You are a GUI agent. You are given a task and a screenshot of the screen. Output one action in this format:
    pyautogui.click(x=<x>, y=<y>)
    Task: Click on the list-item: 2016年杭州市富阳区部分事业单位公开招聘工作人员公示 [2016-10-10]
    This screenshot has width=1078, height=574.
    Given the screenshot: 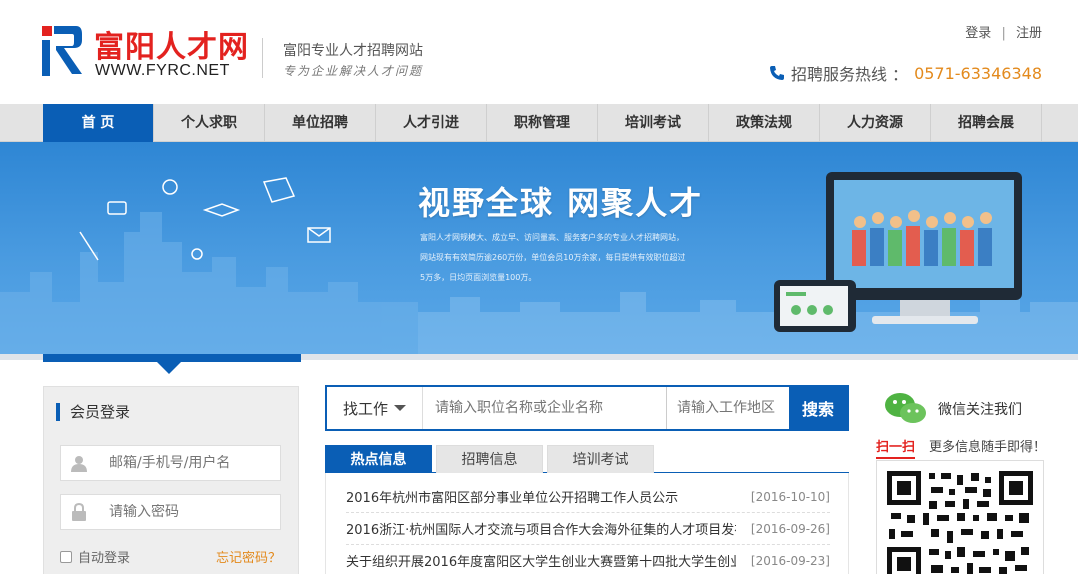 What is the action you would take?
    pyautogui.click(x=588, y=497)
    